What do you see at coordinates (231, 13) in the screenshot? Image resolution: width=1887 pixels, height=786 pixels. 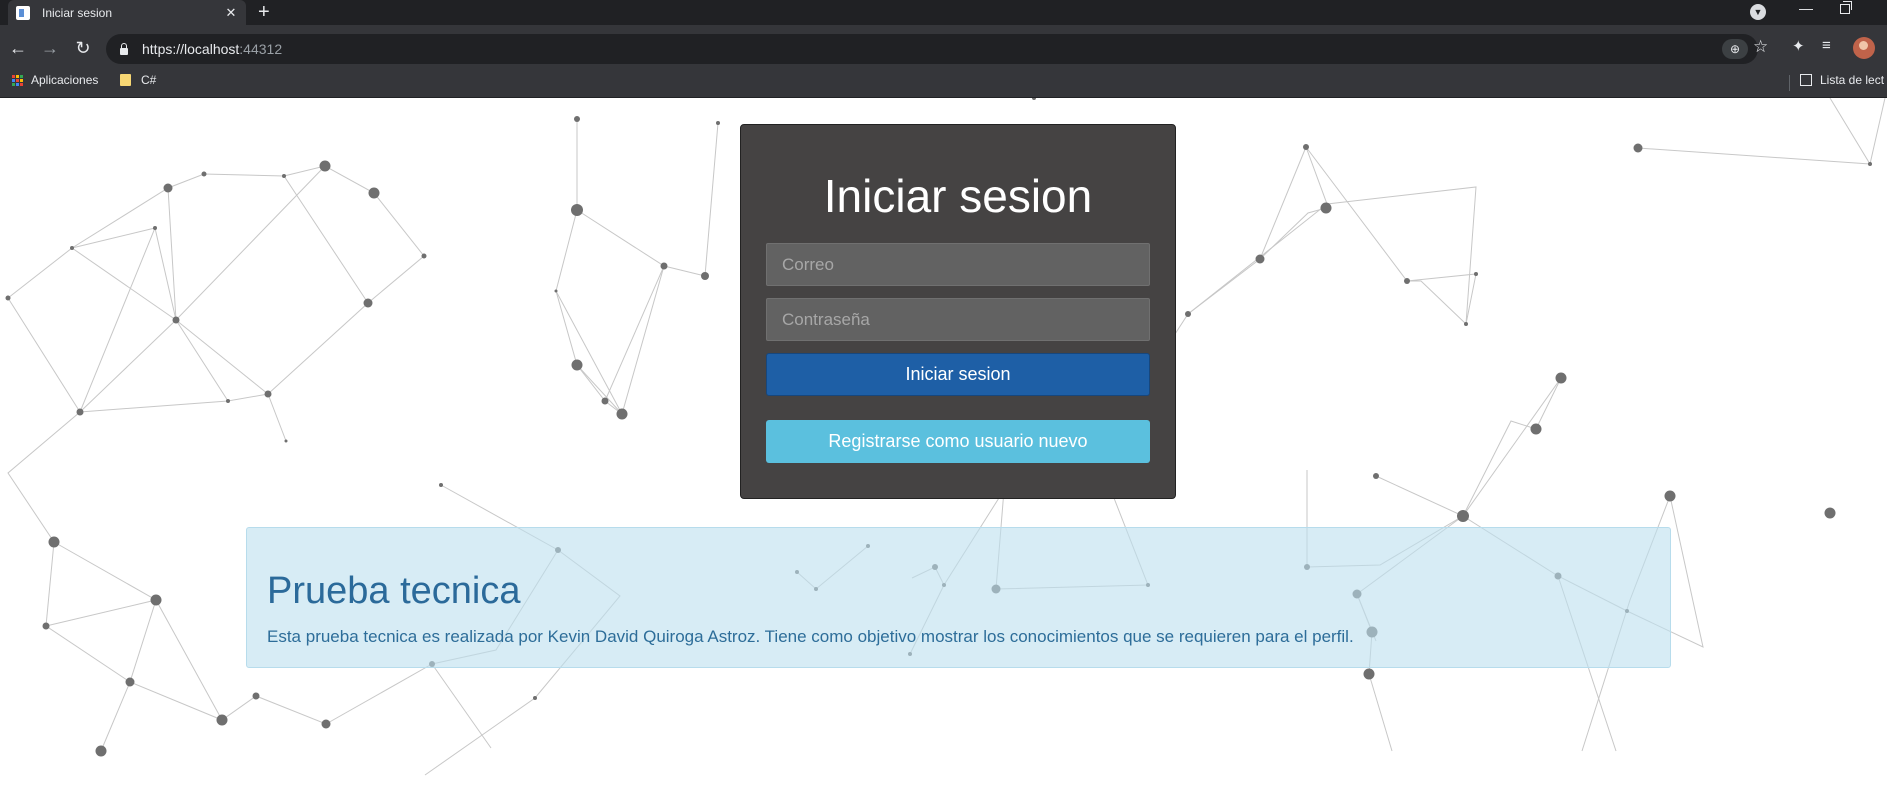 I see `close-tab-icon: ✕` at bounding box center [231, 13].